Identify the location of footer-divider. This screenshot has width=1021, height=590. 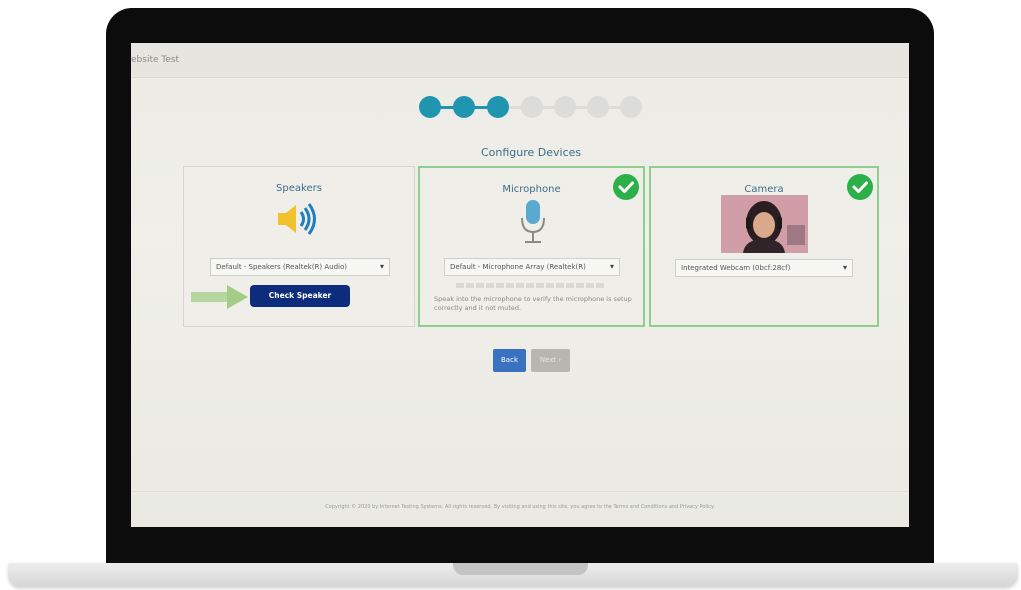
(520, 491).